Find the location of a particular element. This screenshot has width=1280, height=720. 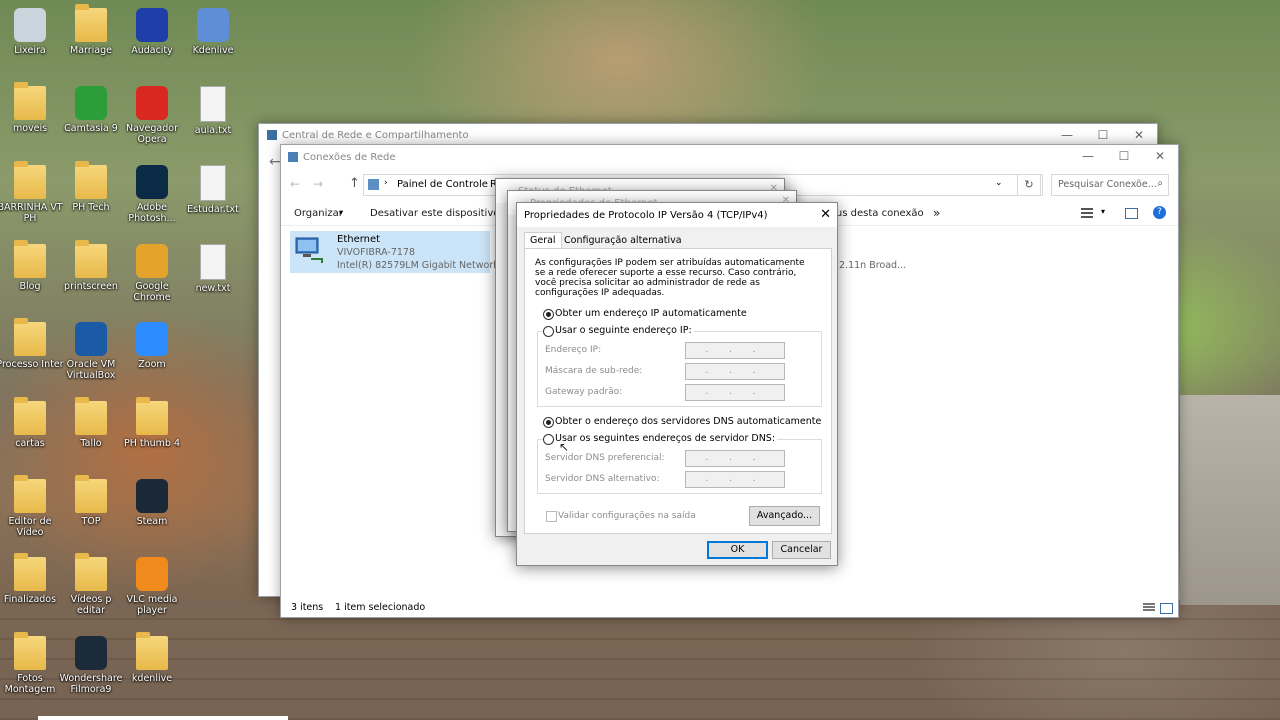

connection-status-button: tus desta conexão is located at coordinates (878, 213).